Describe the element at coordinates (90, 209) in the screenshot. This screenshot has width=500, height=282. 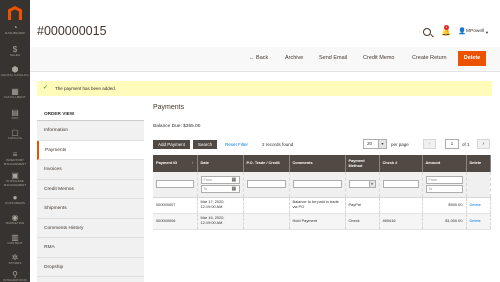
I see `order-view-item-shipments: Shipments` at that location.